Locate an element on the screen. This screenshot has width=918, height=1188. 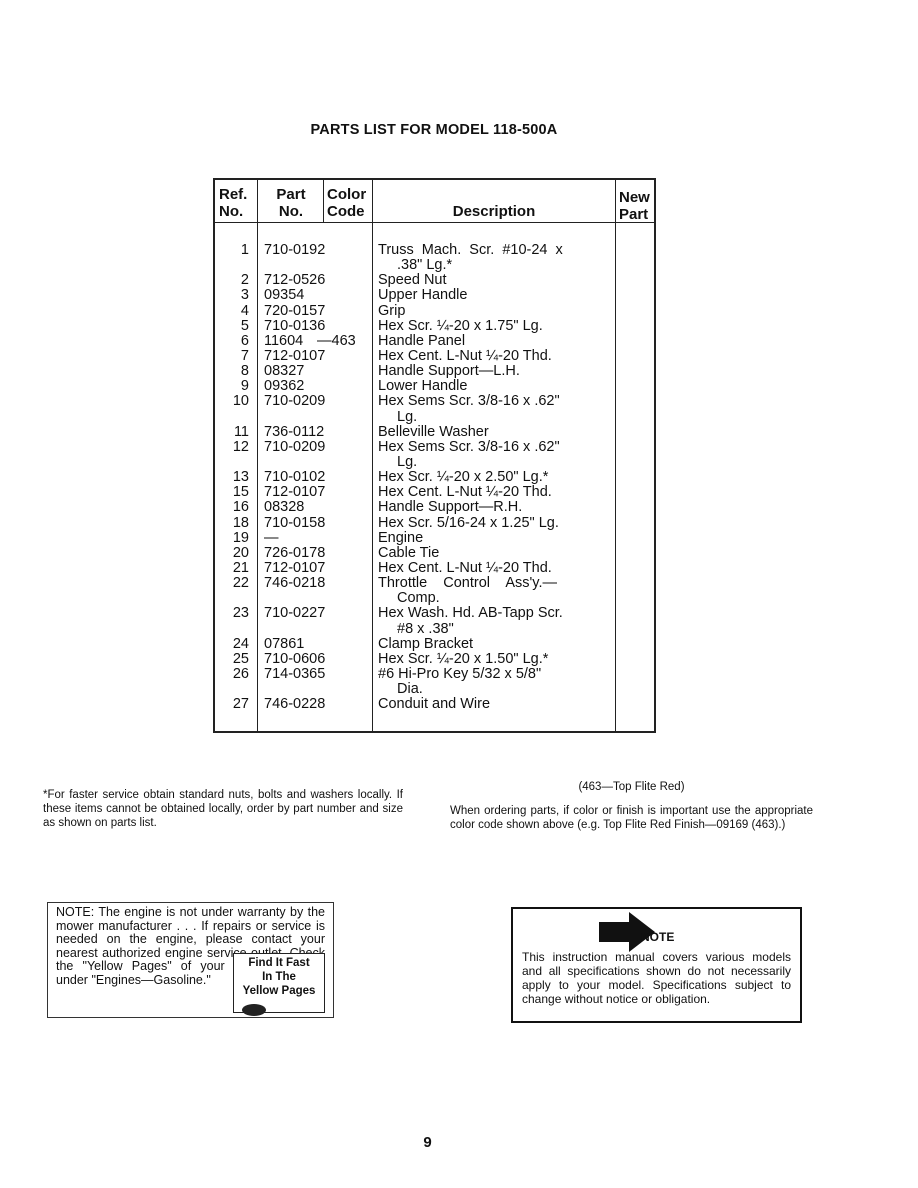
table-row: 10 710-0209 Hex Sems Scr. 3/8-16 x .62" Lg. is located at coordinates (434, 409).